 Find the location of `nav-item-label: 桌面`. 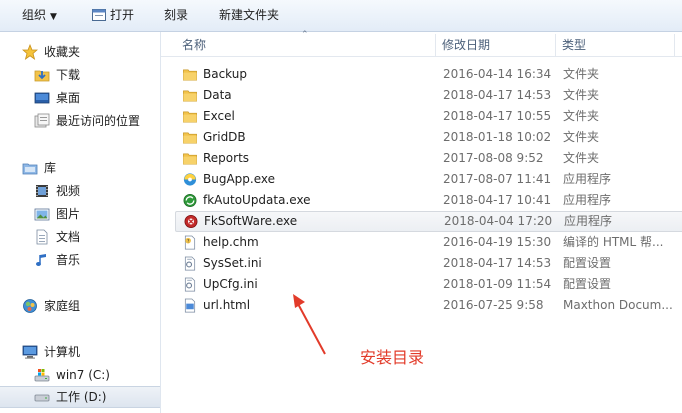

nav-item-label: 桌面 is located at coordinates (68, 98).